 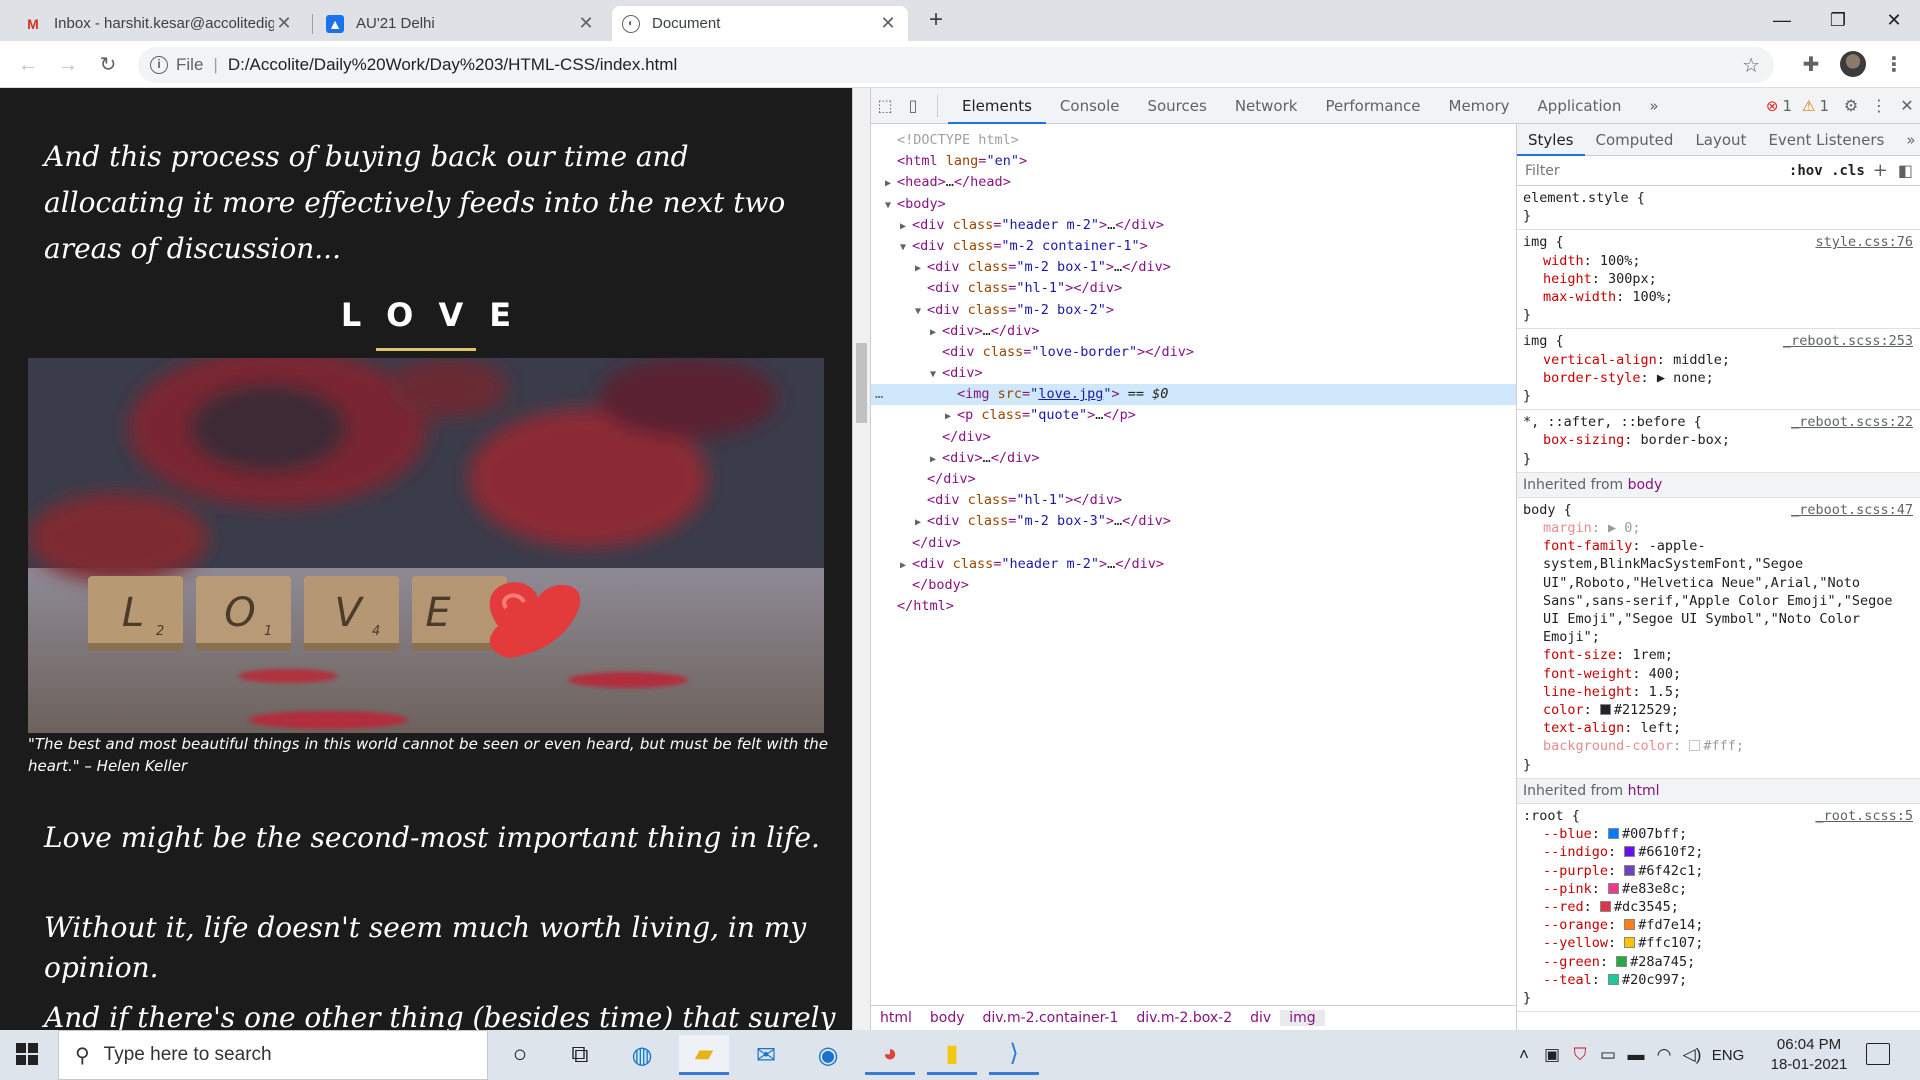 What do you see at coordinates (1524, 1055) in the screenshot?
I see `show-hidden-icons-icon: ˄` at bounding box center [1524, 1055].